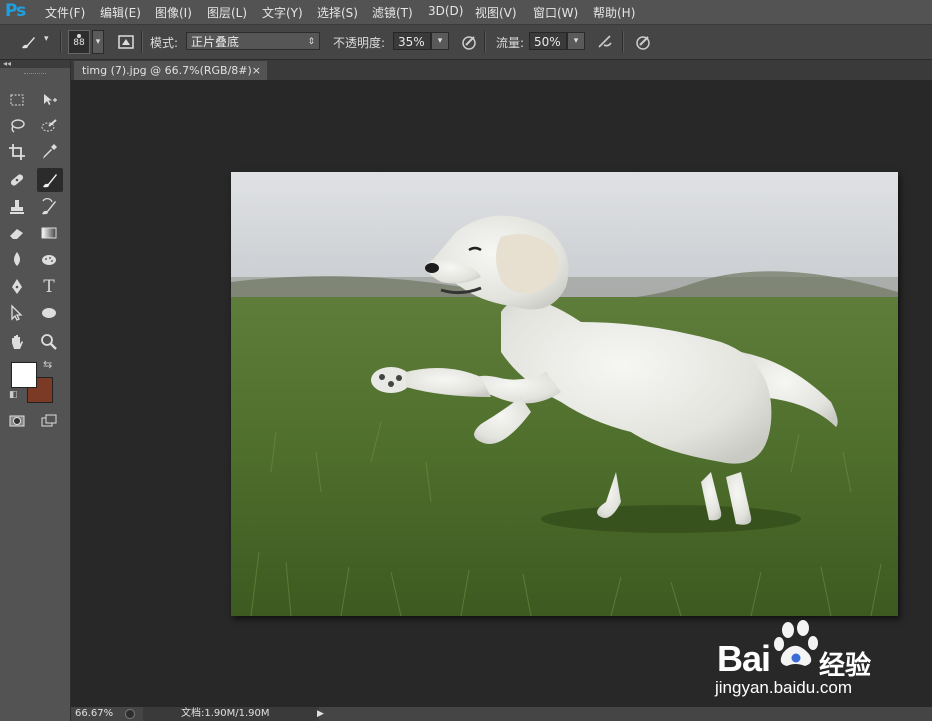  Describe the element at coordinates (49, 259) in the screenshot. I see `sponge-icon` at that location.